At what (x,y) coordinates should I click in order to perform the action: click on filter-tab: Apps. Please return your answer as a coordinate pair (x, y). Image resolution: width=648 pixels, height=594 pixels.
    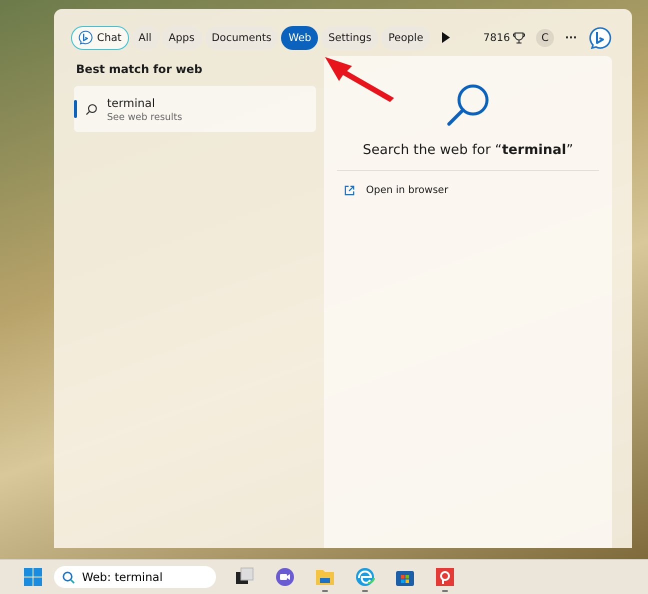
    Looking at the image, I should click on (182, 38).